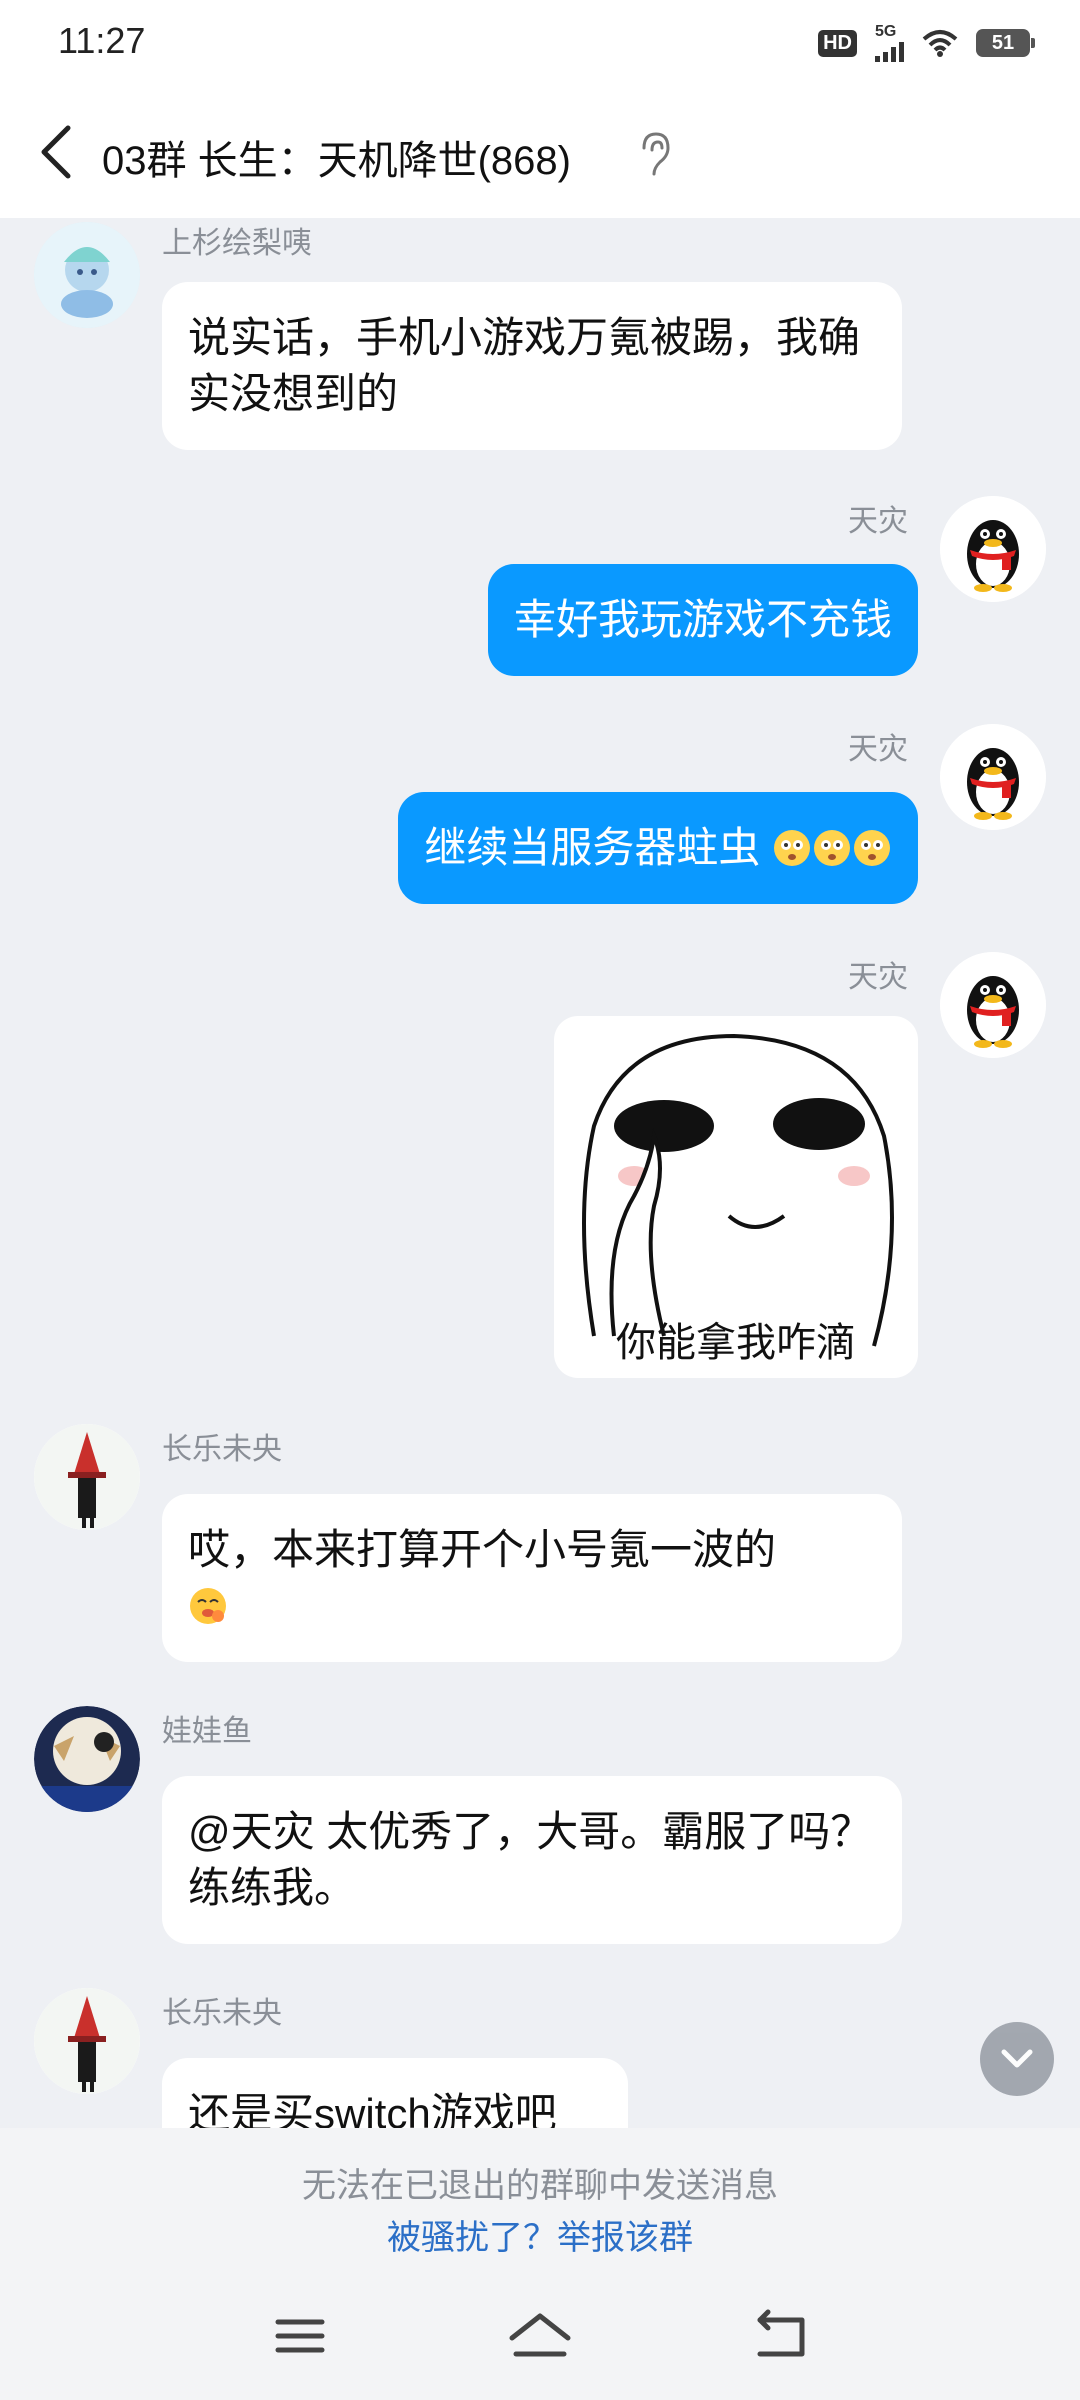 This screenshot has width=1080, height=2400. I want to click on battery-level: 51, so click(1003, 42).